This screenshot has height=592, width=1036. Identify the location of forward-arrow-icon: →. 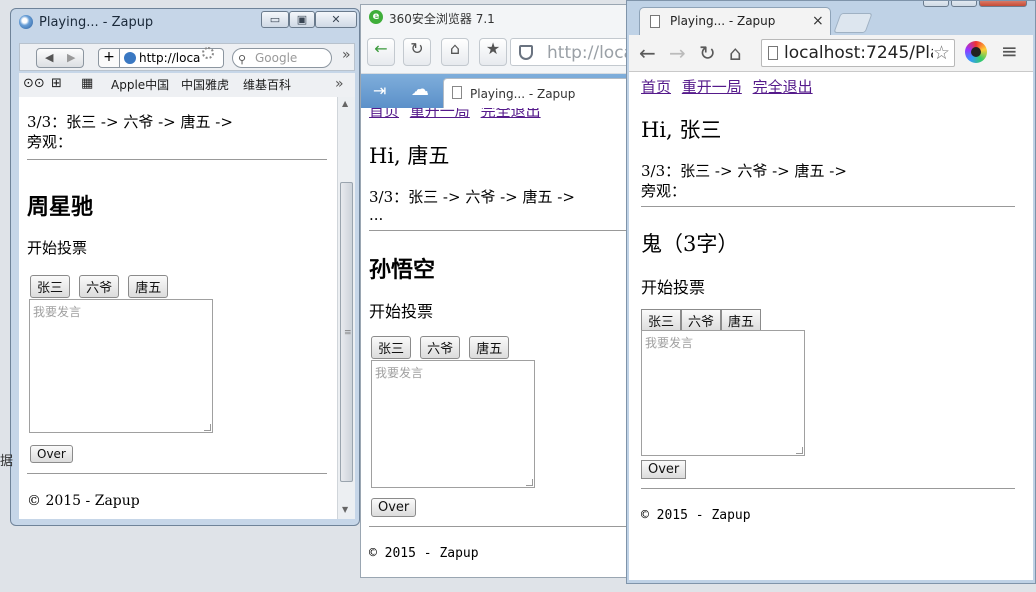
(677, 53).